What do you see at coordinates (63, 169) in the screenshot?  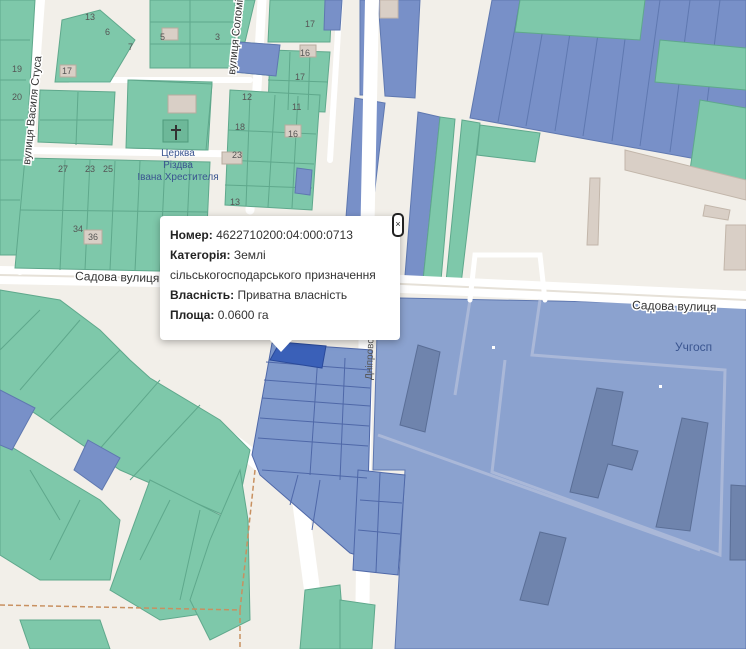 I see `house-number: 27` at bounding box center [63, 169].